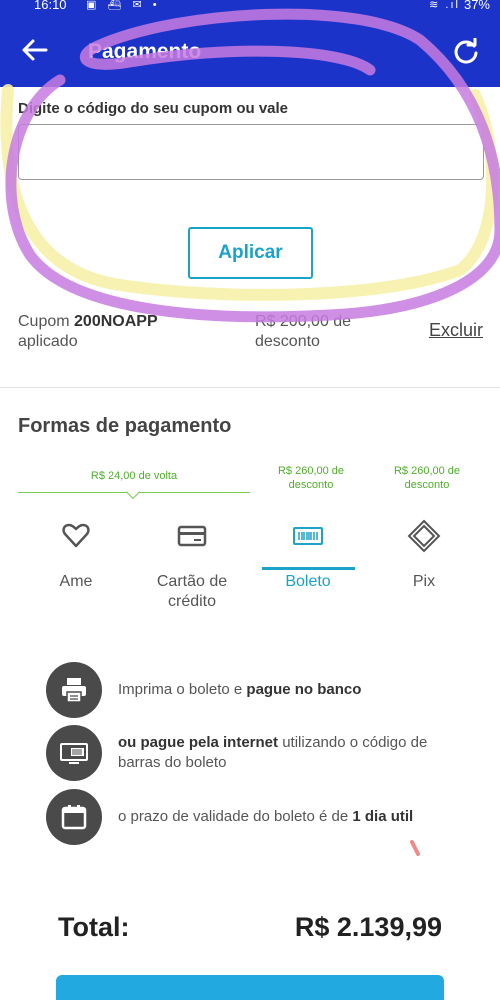 This screenshot has width=500, height=1000. I want to click on coupon-discount: R$ 200,00 de desconto, so click(303, 332).